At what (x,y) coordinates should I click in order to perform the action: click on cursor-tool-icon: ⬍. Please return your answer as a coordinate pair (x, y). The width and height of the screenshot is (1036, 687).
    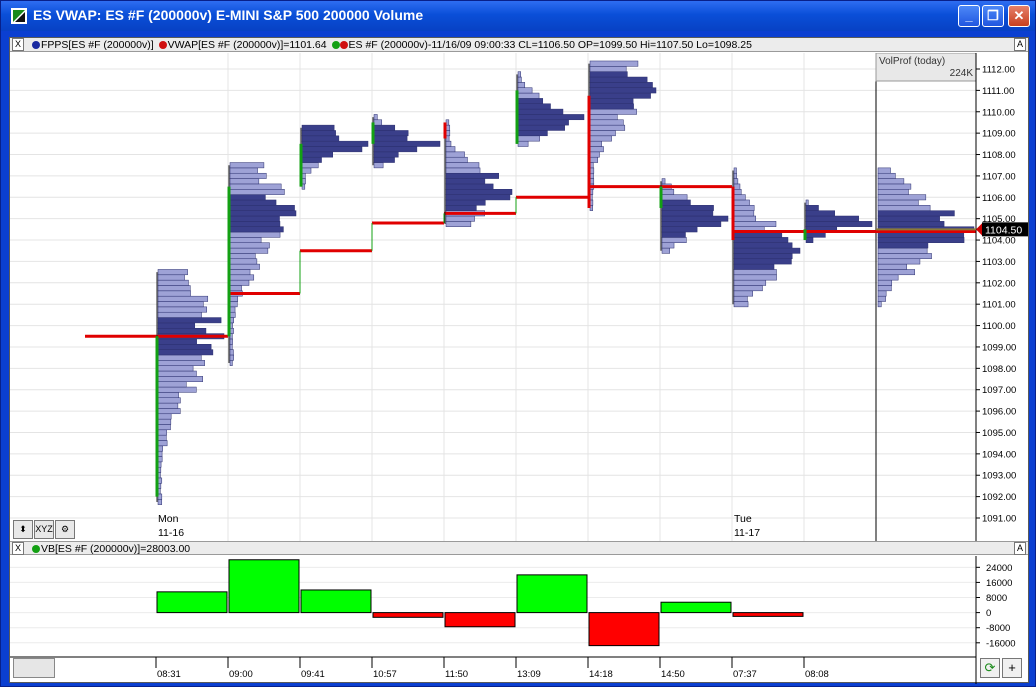
    Looking at the image, I should click on (23, 529).